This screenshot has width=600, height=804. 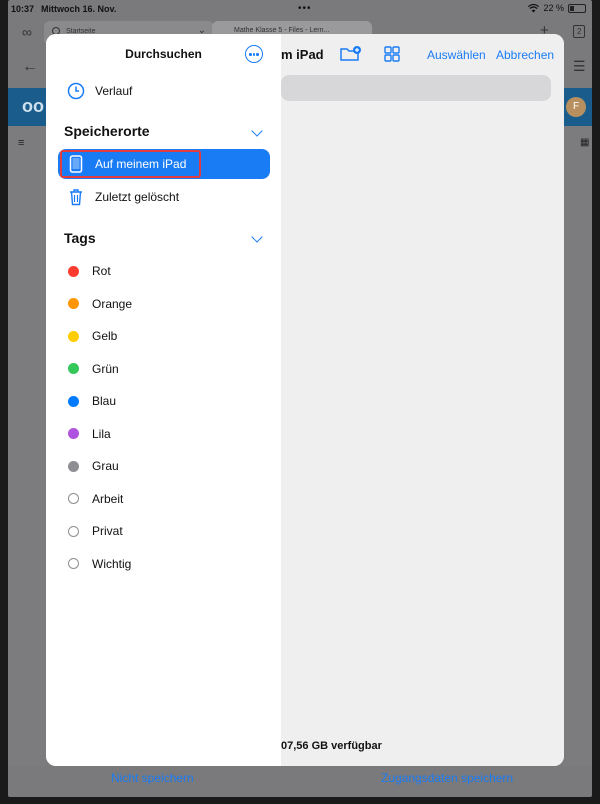 What do you see at coordinates (300, 781) in the screenshot?
I see `password-save-bar: Nicht speichern Zugangsdaten speichern` at bounding box center [300, 781].